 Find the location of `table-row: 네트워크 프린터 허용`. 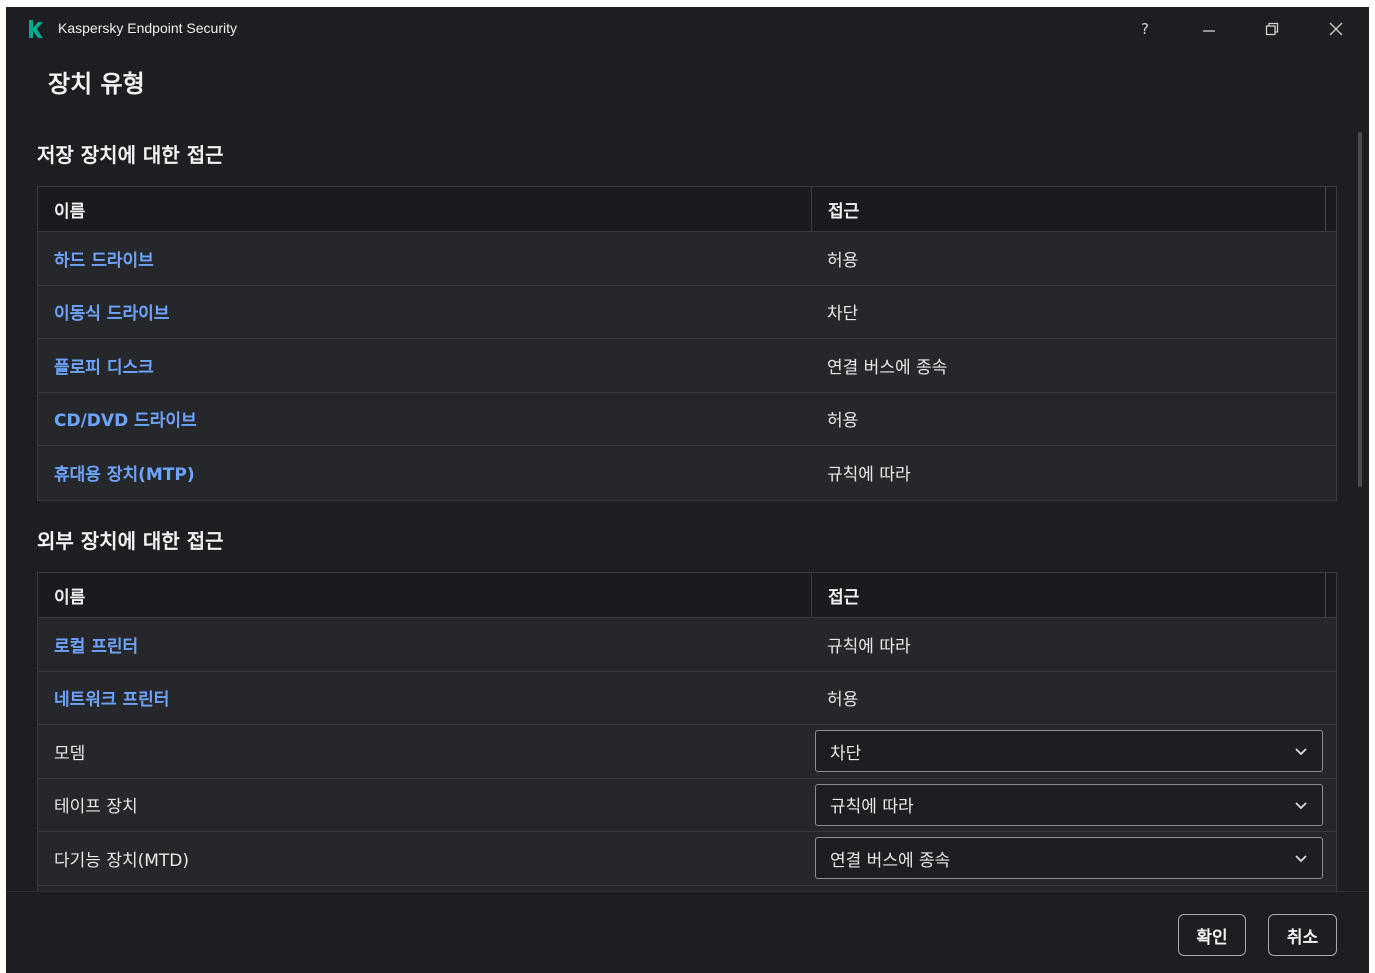

table-row: 네트워크 프린터 허용 is located at coordinates (687, 698).